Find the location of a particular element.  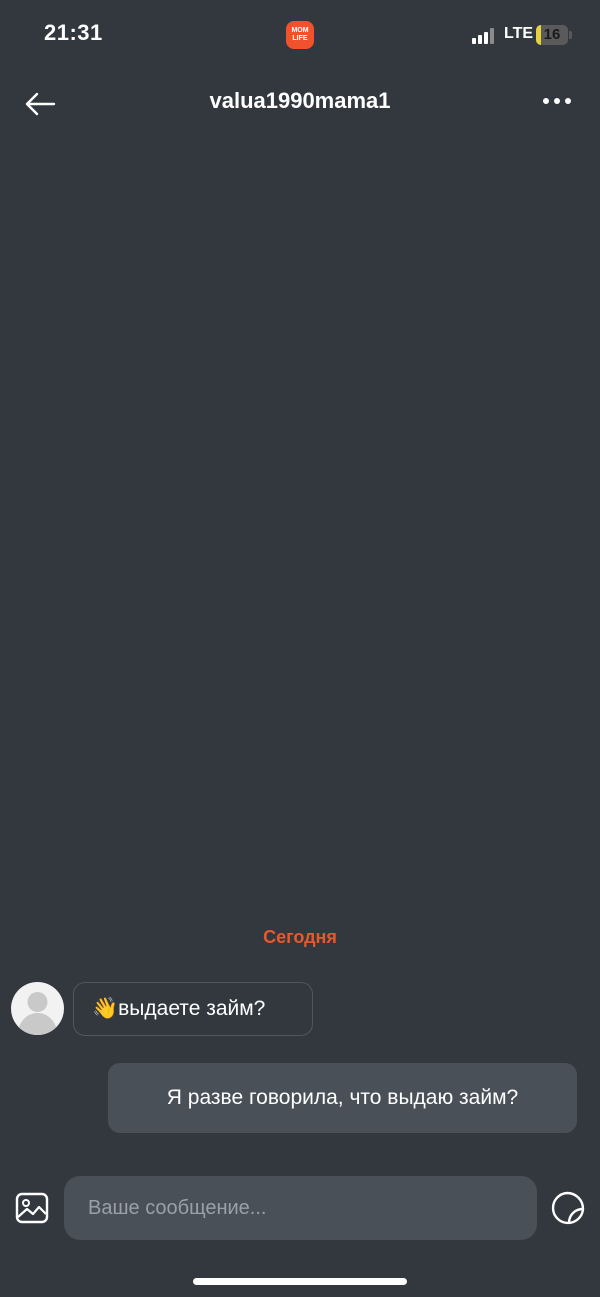

sticker-icon is located at coordinates (568, 1208).